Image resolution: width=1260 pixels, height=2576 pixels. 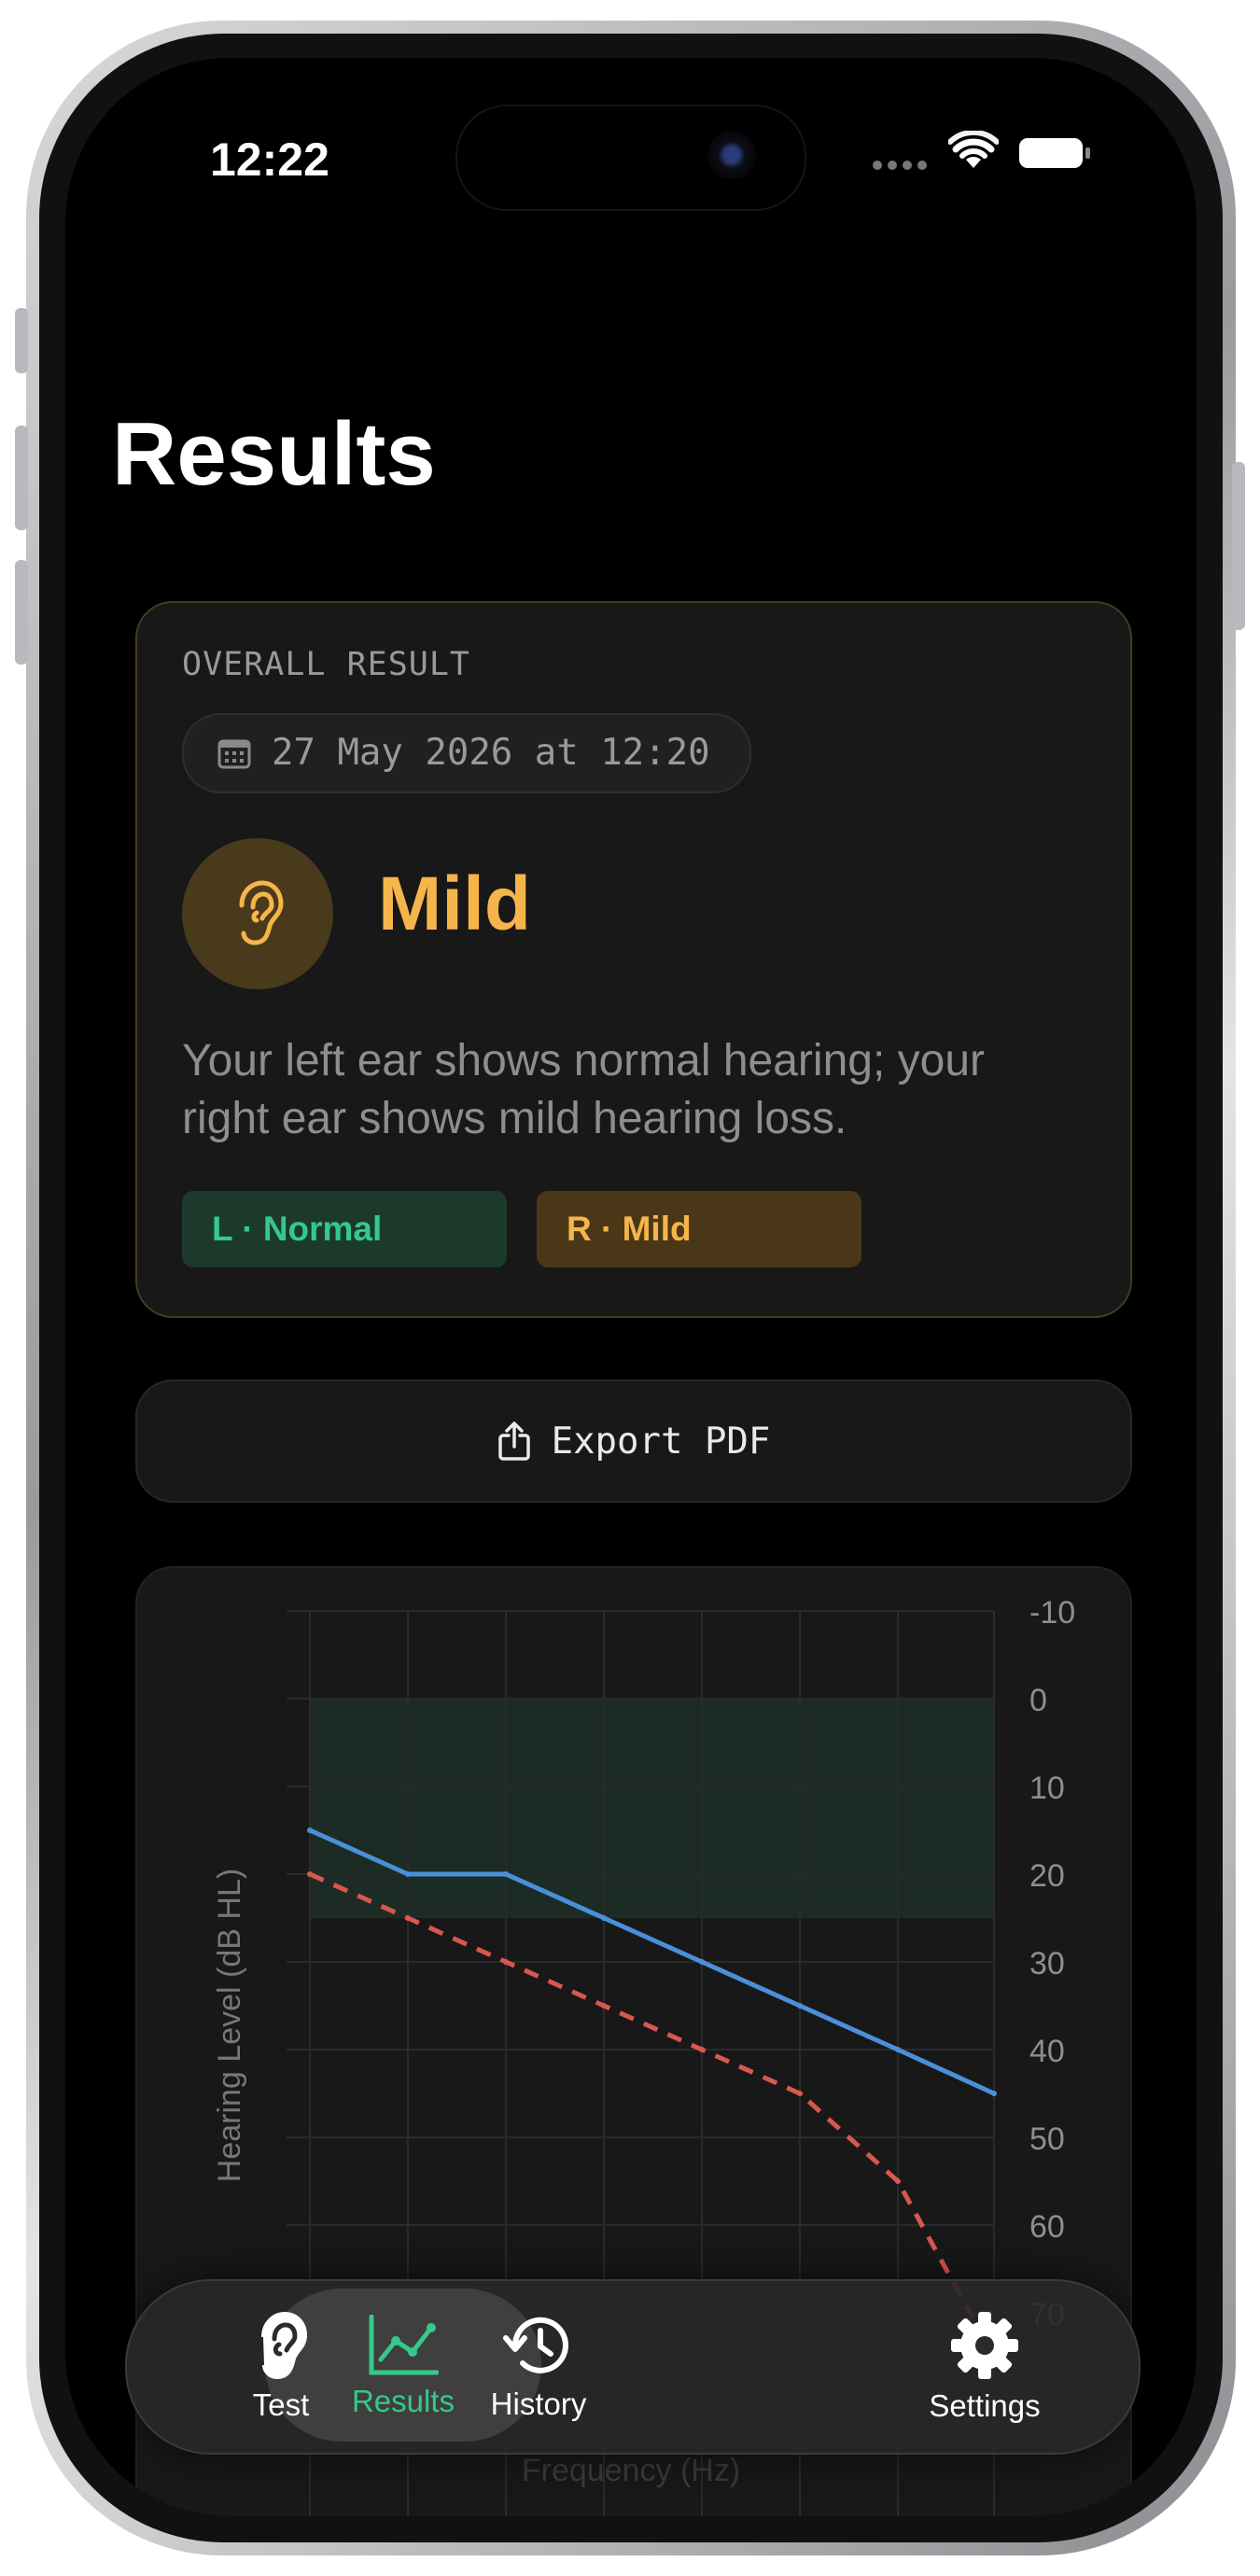 What do you see at coordinates (1052, 1613) in the screenshot?
I see `y-tick-label: -10` at bounding box center [1052, 1613].